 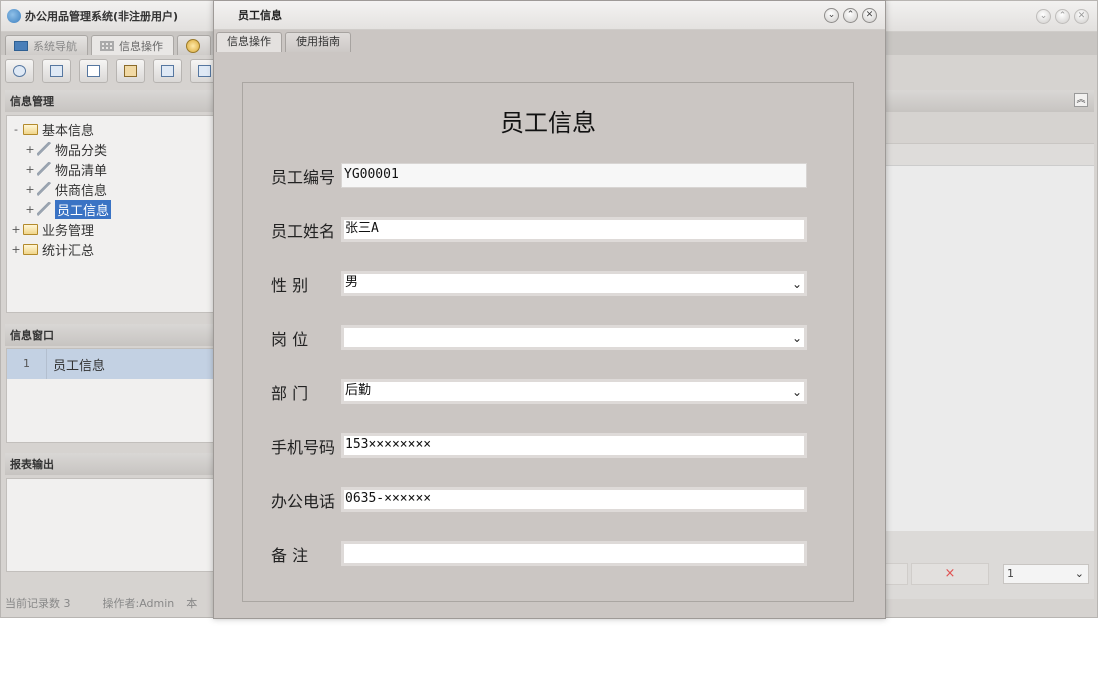 I want to click on window-icon, so click(x=167, y=71).